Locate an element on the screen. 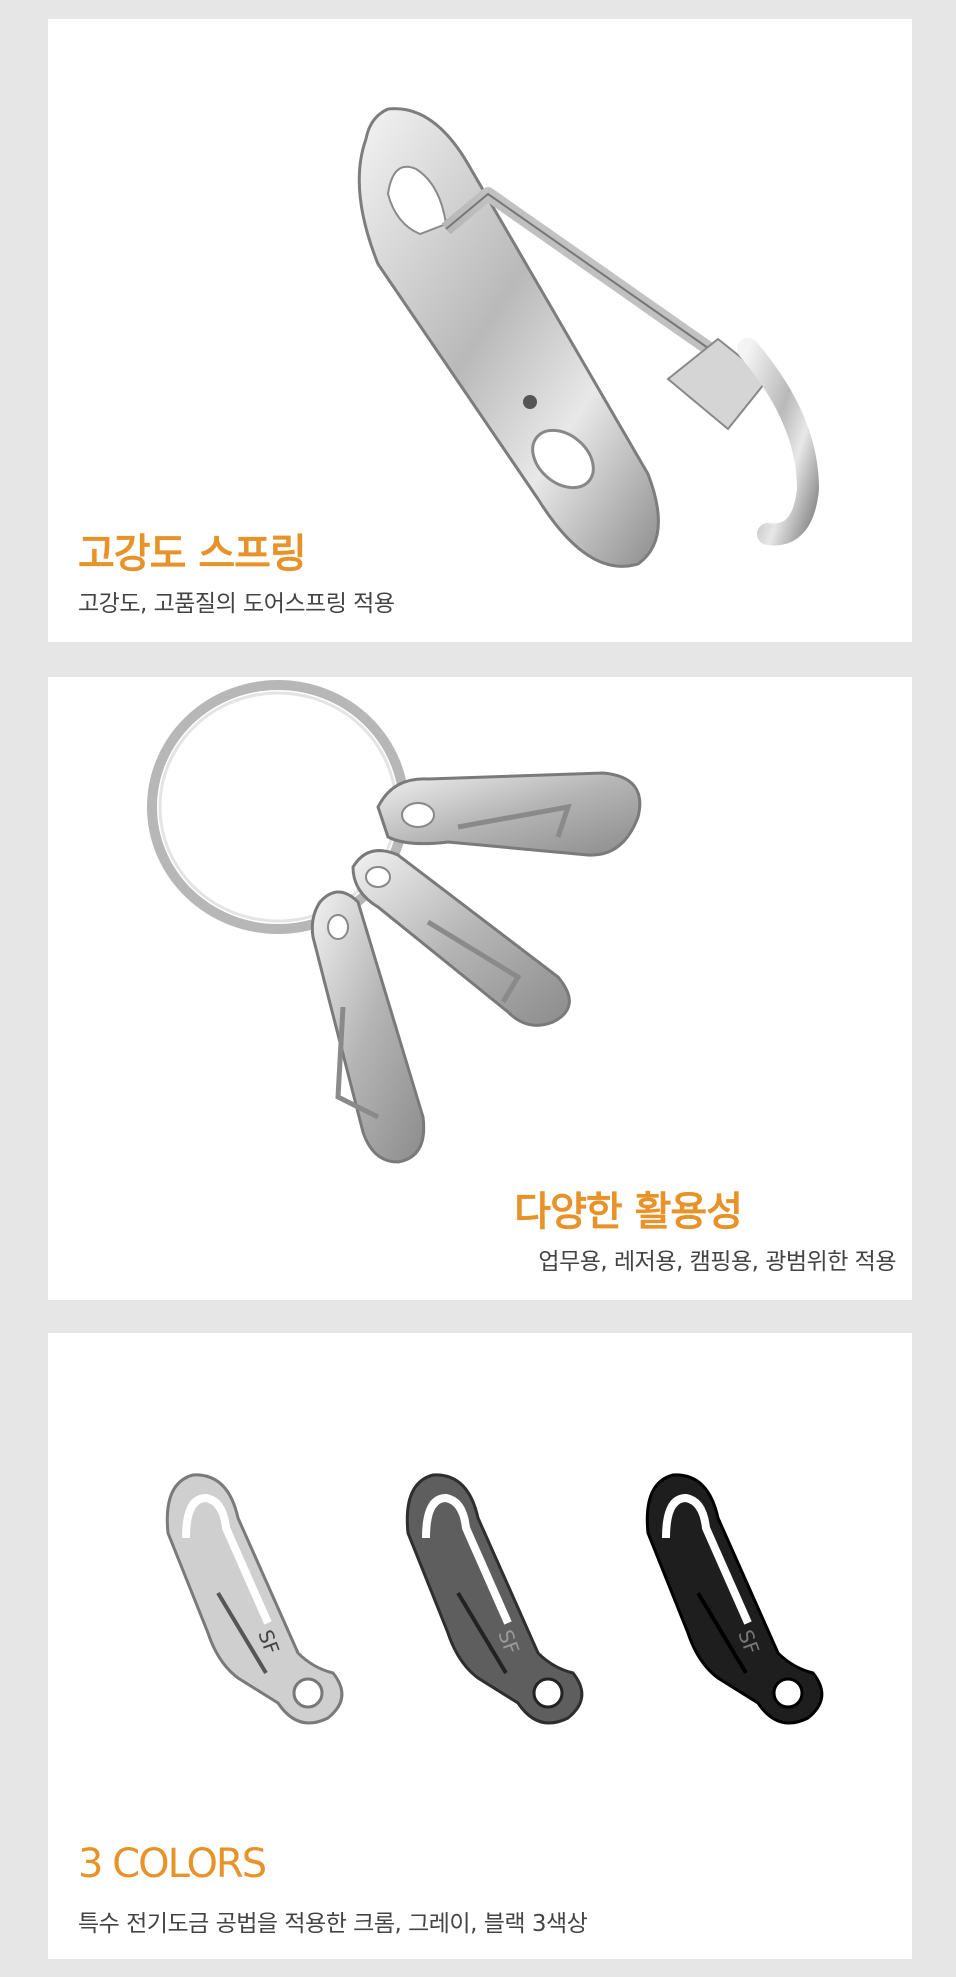 The width and height of the screenshot is (956, 1977). section-subtitle: 특수 전기도금 공법을 적용한 크롬, 그레이, 블랙 3색상 is located at coordinates (333, 1924).